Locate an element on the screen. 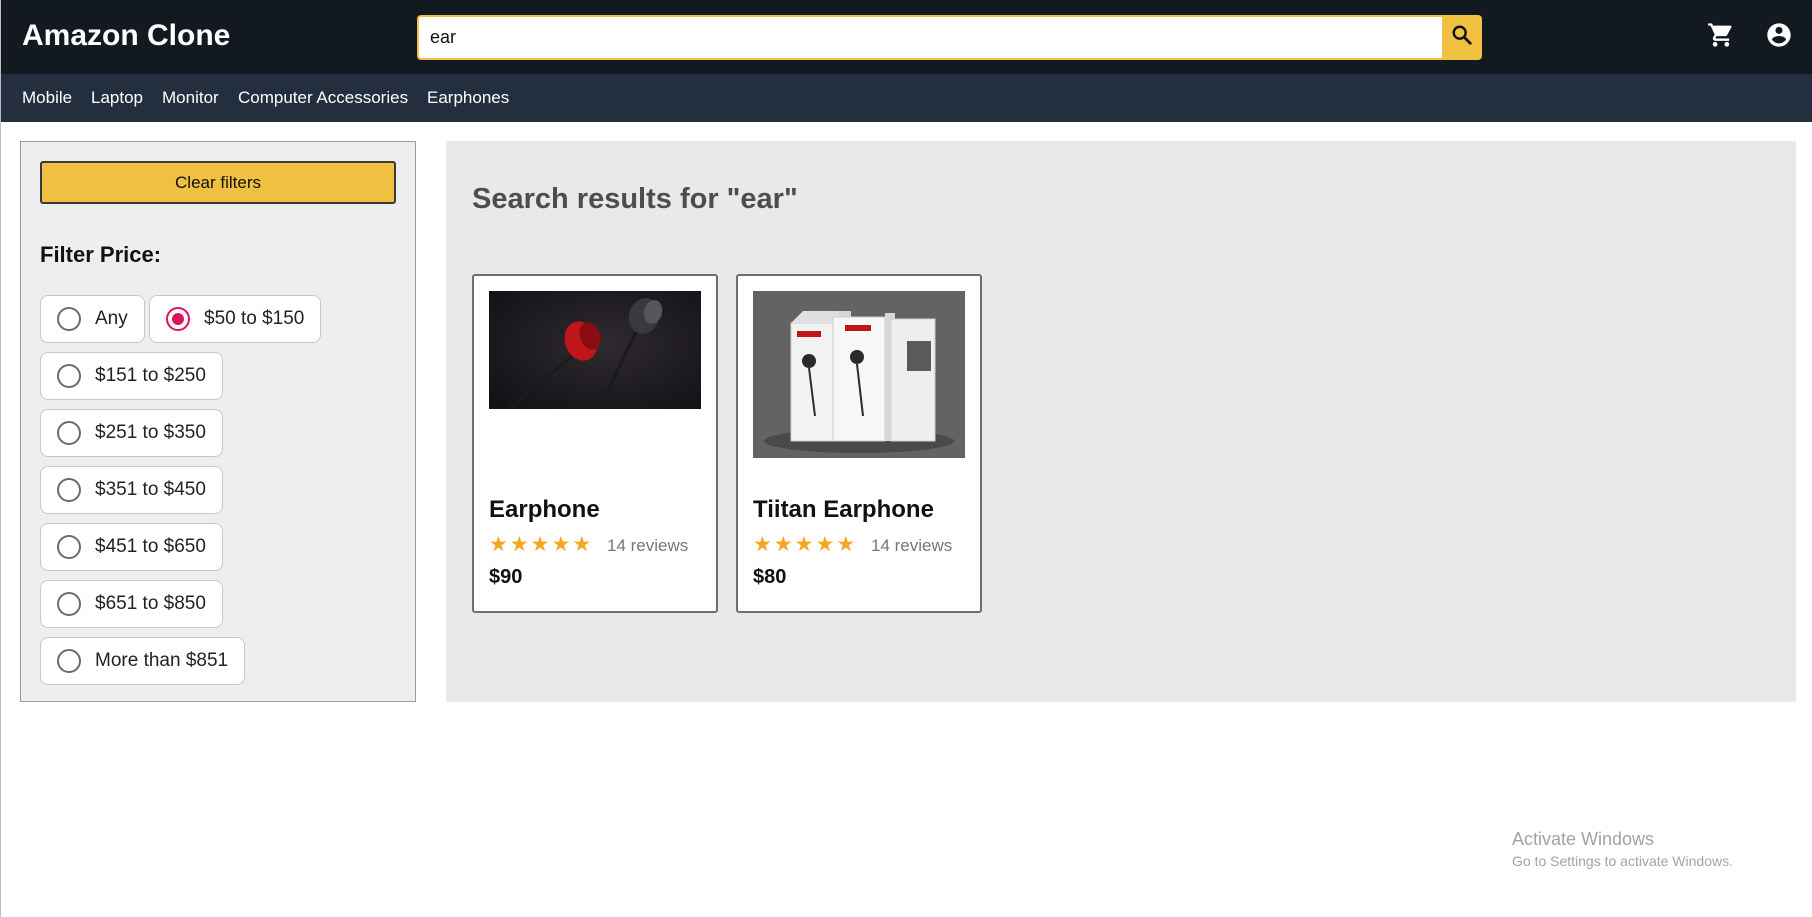  price-option-any: Any is located at coordinates (92, 319).